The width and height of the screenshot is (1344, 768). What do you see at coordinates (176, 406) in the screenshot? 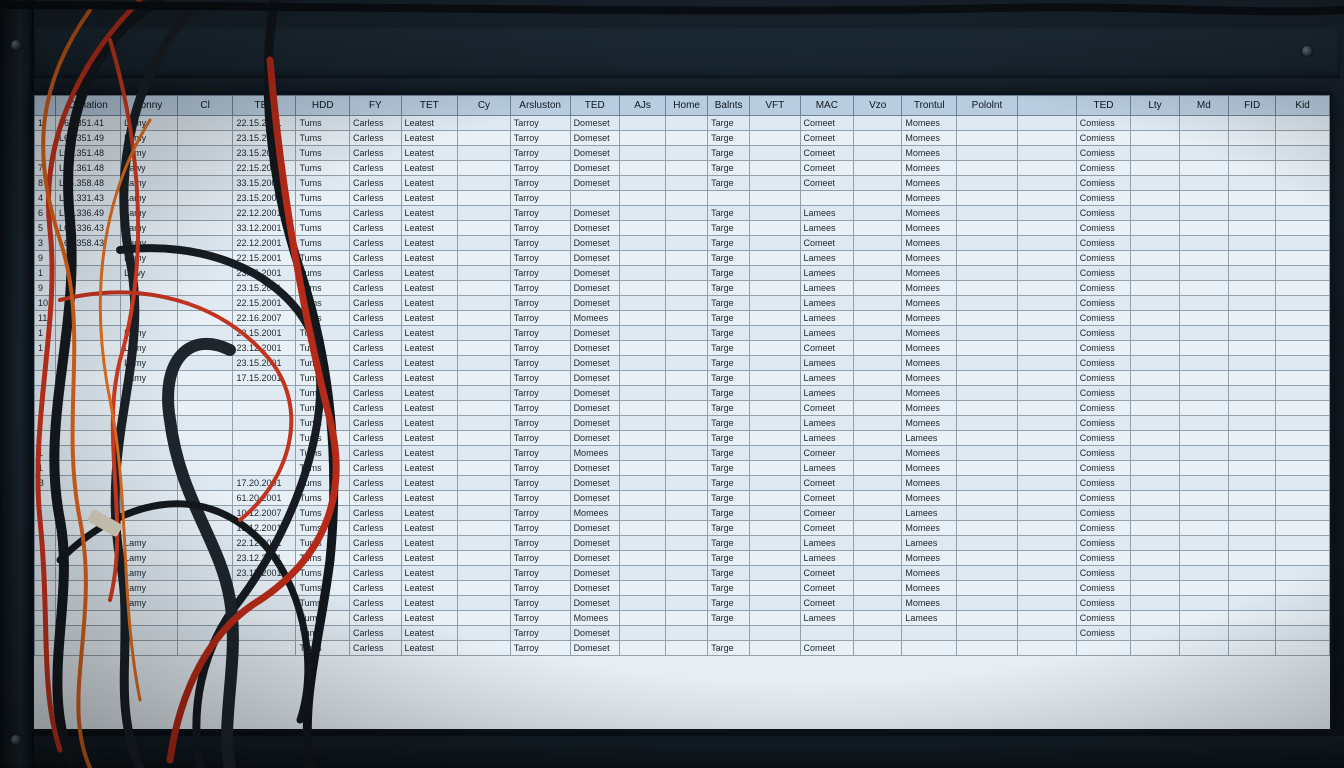
I see `cable-red` at bounding box center [176, 406].